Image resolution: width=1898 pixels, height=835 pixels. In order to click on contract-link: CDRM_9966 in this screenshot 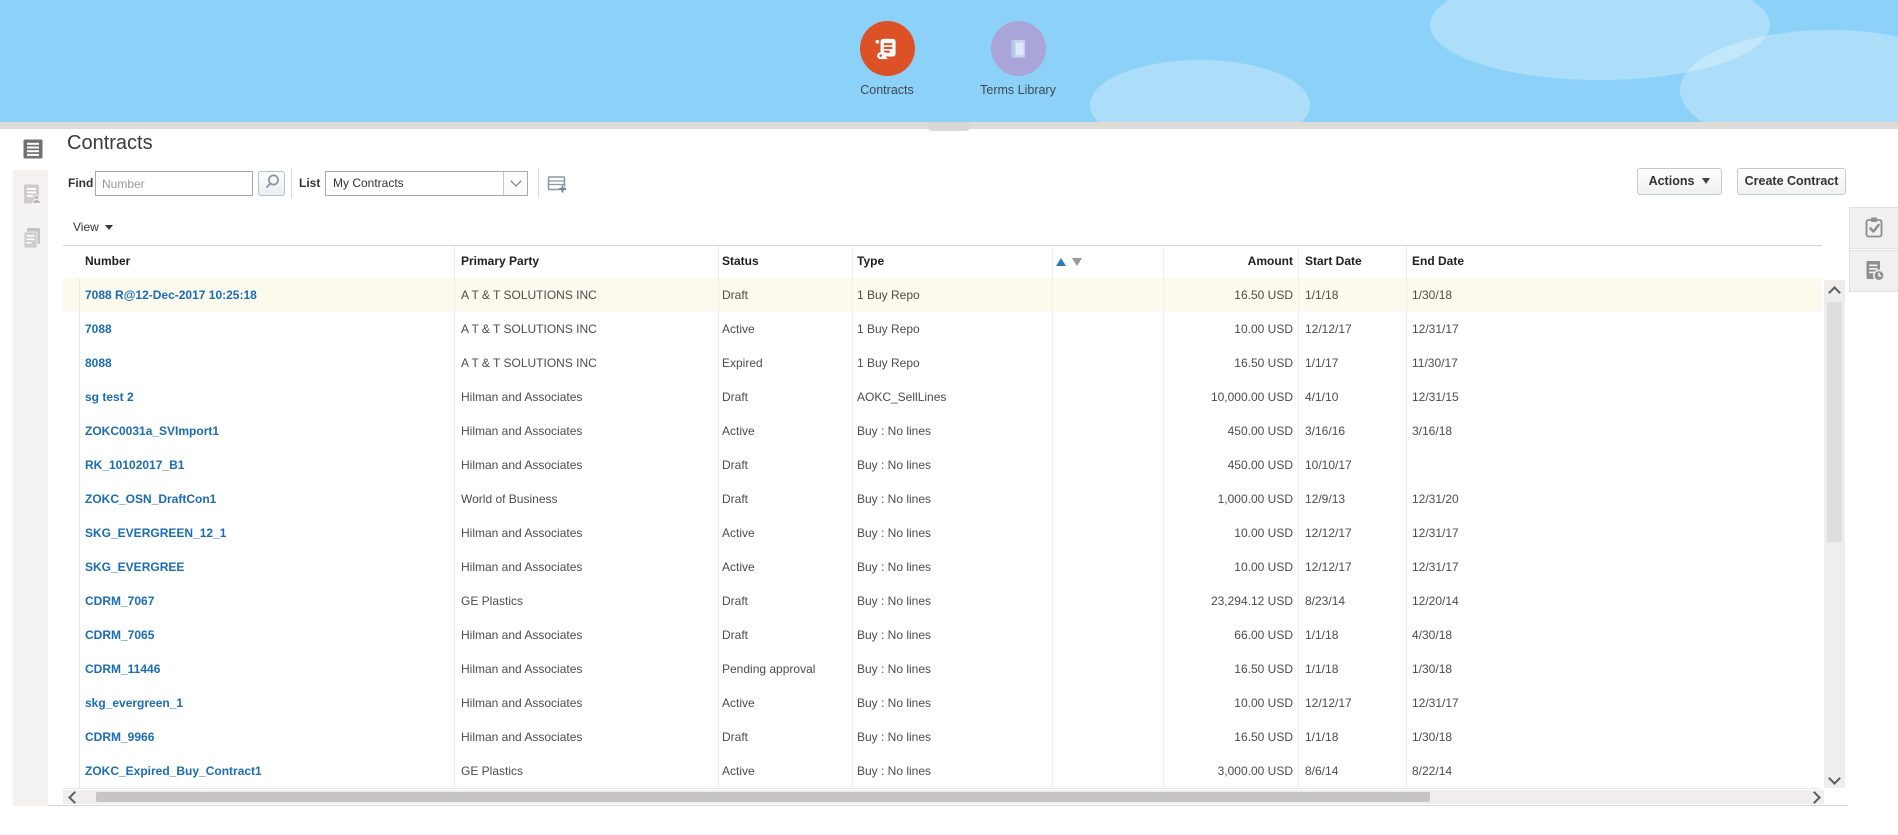, I will do `click(119, 737)`.